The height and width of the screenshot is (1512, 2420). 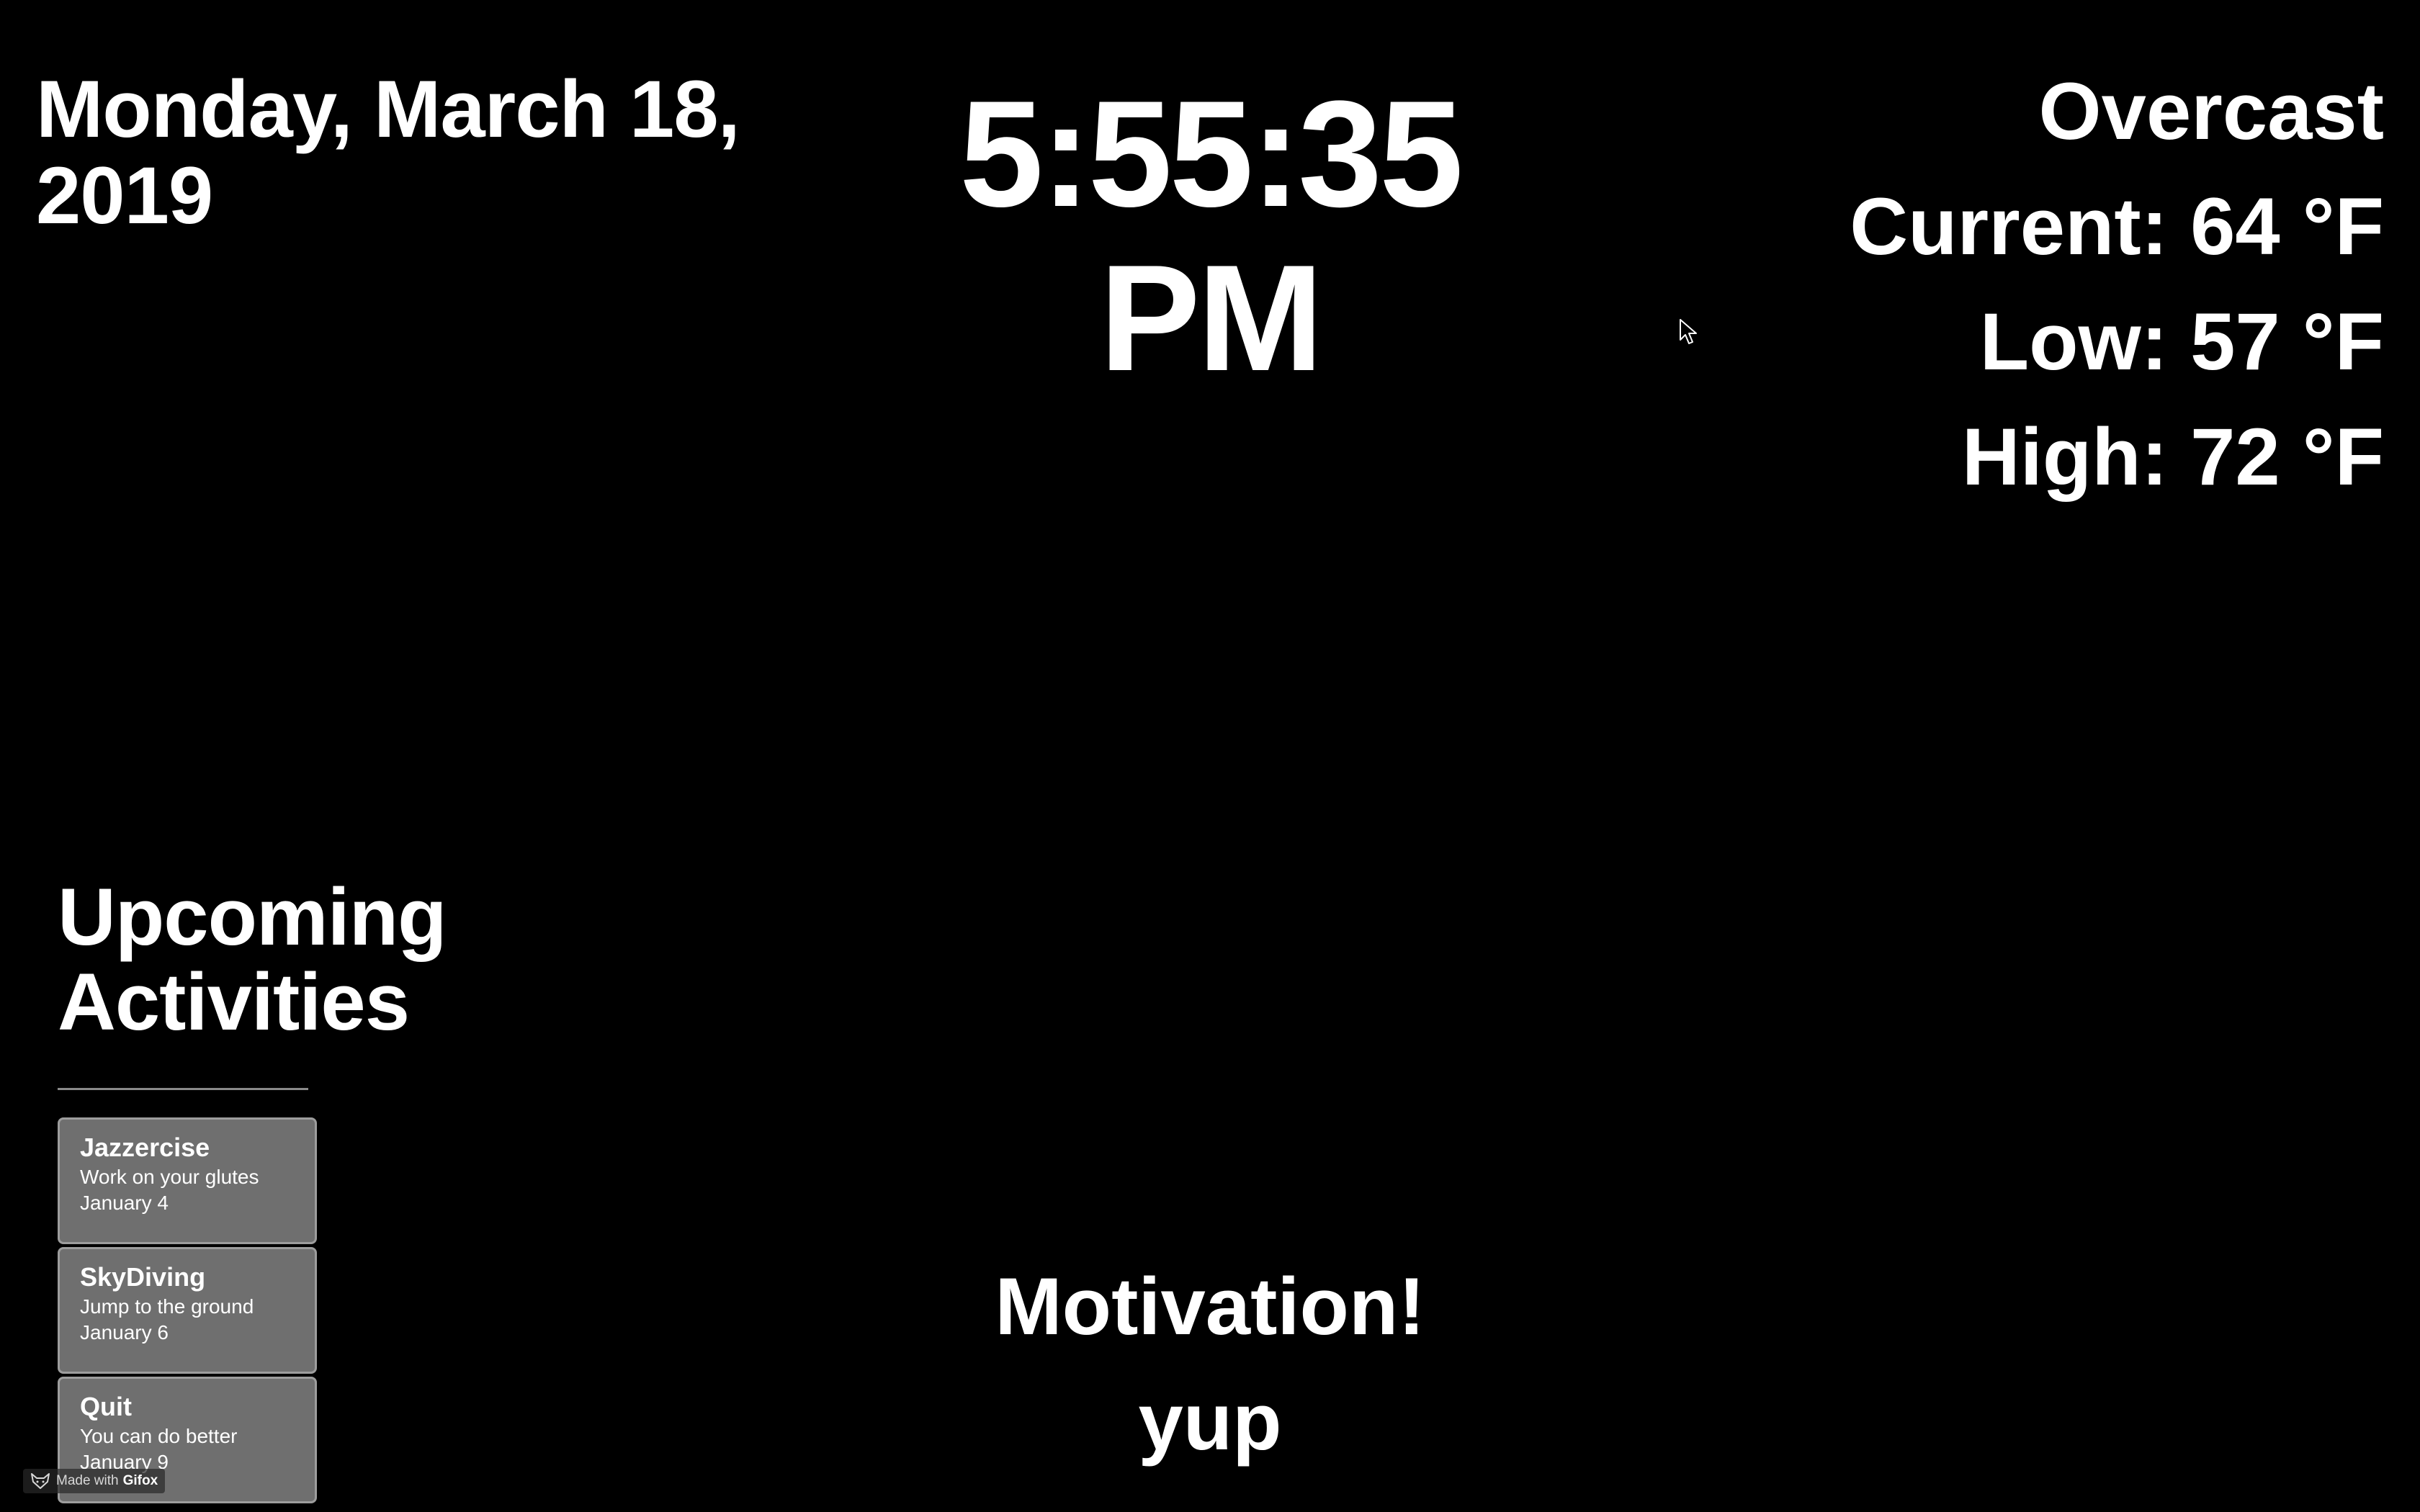 I want to click on date-line-2: 2019, so click(x=125, y=195).